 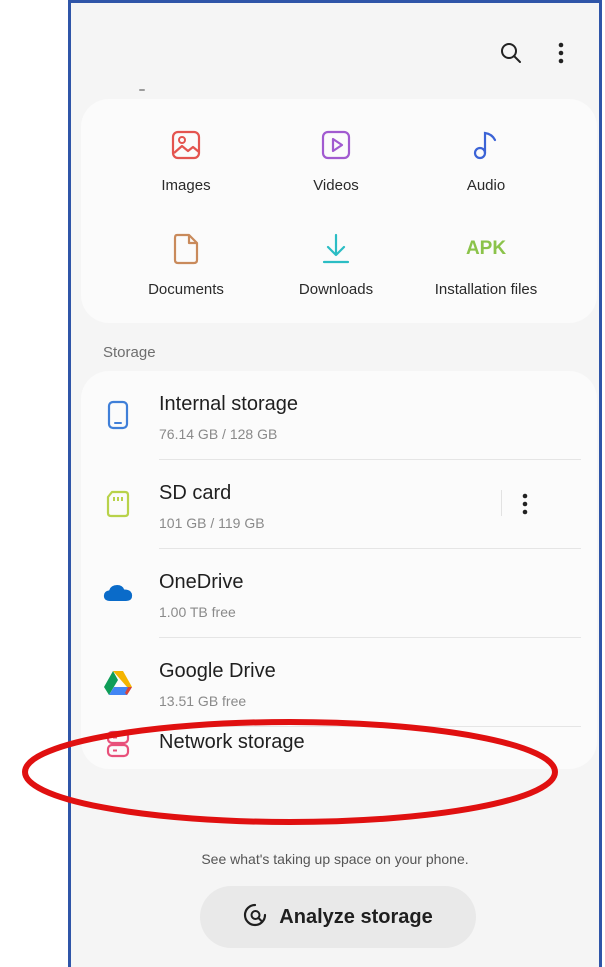 What do you see at coordinates (118, 593) in the screenshot?
I see `onedrive-icon` at bounding box center [118, 593].